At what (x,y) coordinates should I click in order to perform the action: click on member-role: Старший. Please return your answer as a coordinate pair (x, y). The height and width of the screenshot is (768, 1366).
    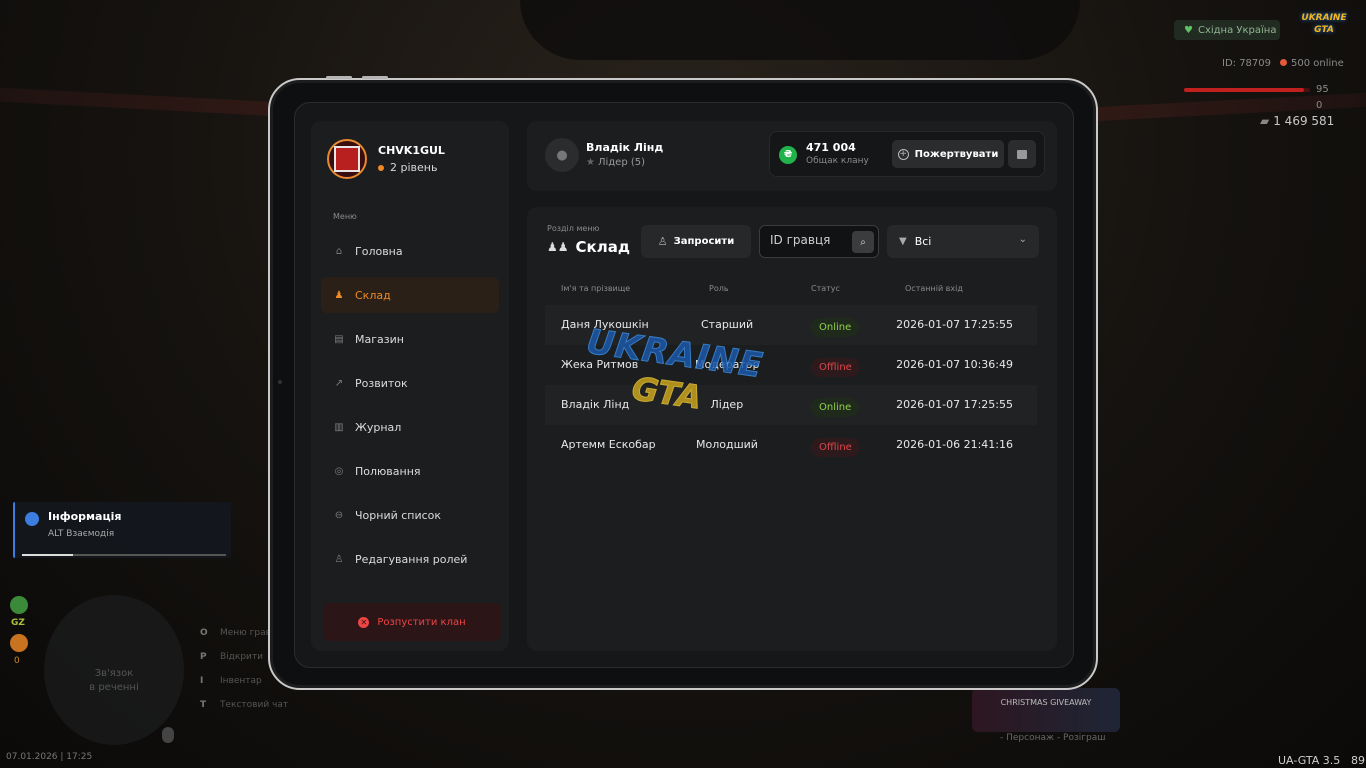
    Looking at the image, I should click on (727, 324).